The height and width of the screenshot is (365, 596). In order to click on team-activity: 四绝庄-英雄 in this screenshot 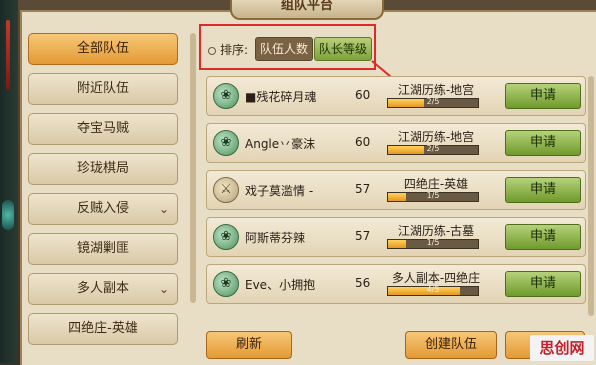, I will do `click(436, 184)`.